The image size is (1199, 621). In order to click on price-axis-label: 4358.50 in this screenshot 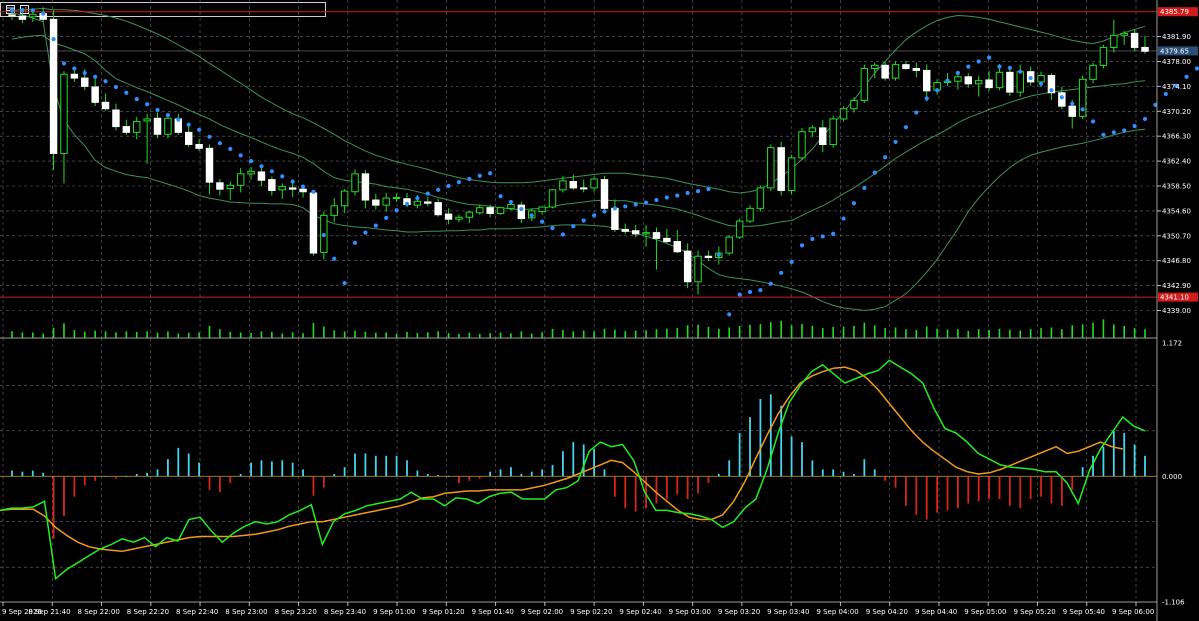, I will do `click(1176, 186)`.